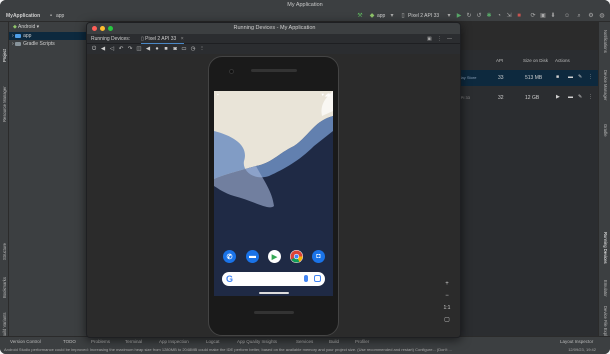  I want to click on running-devices-title: Running Devices - My Application, so click(273, 28).